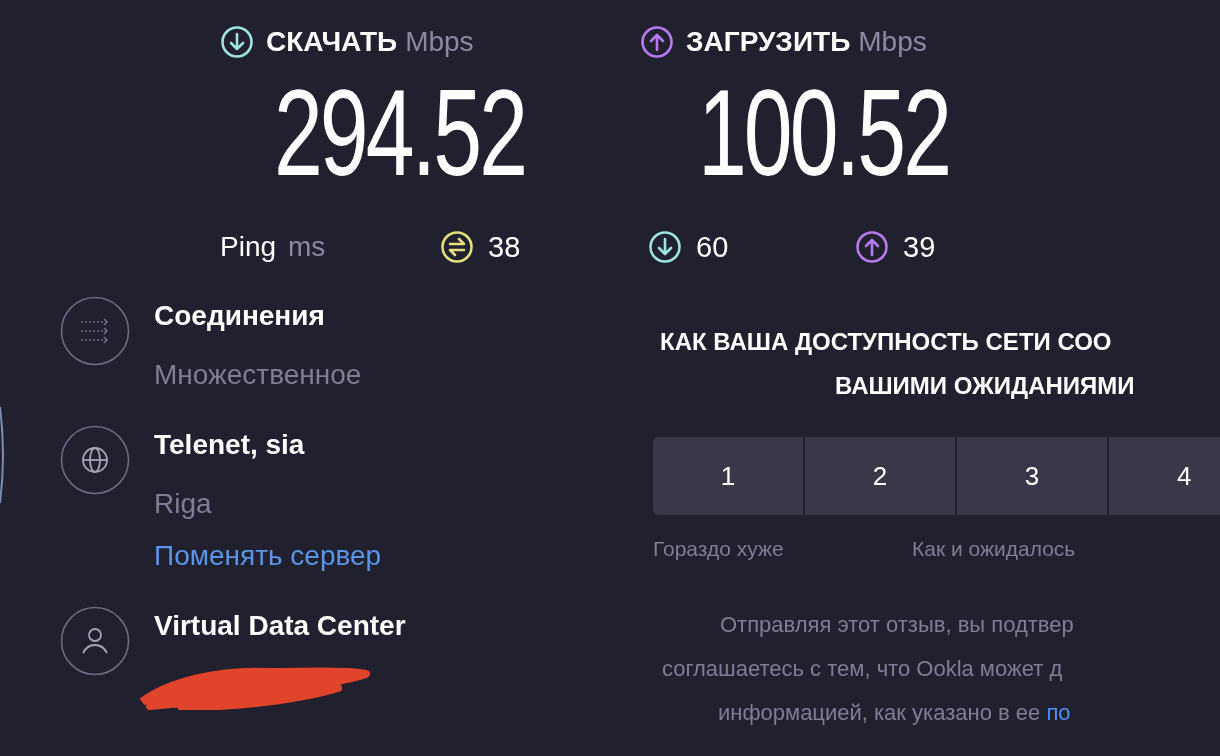 The height and width of the screenshot is (756, 1220). Describe the element at coordinates (504, 247) in the screenshot. I see `ping-value: 38` at that location.